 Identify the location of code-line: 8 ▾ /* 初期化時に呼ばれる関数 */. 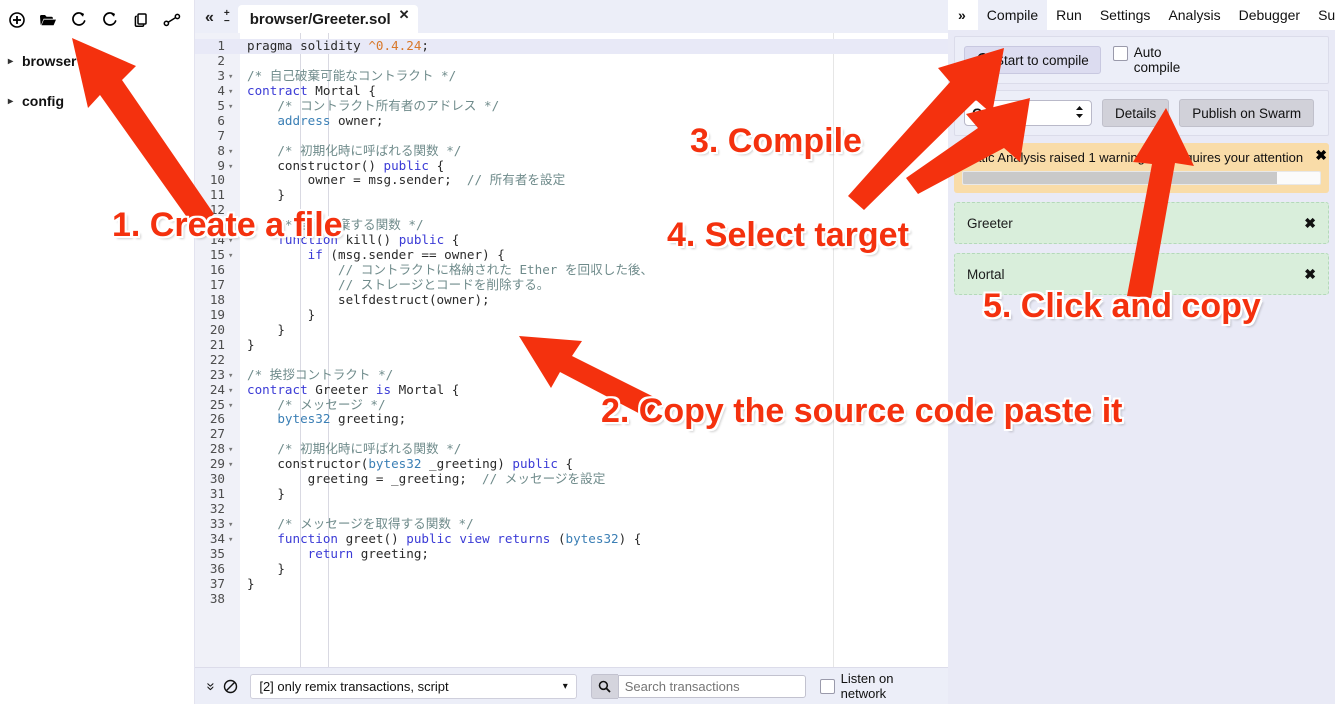
(571, 151).